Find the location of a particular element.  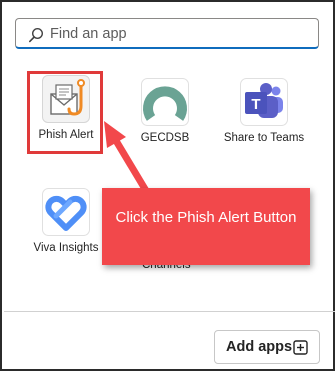

teams-icon: T is located at coordinates (264, 102).